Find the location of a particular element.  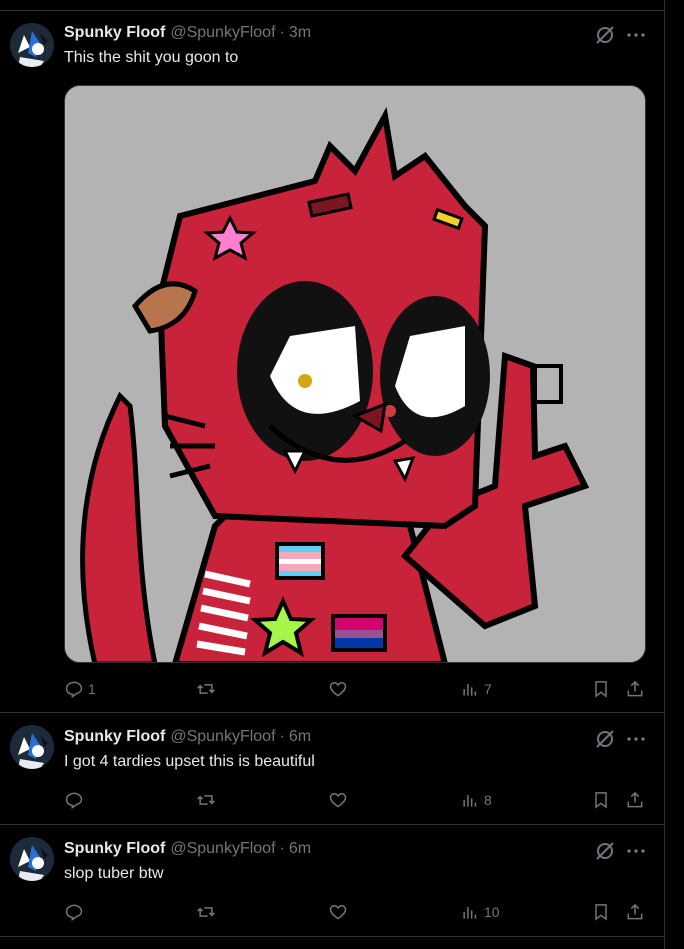

views-count: 7 is located at coordinates (488, 689).